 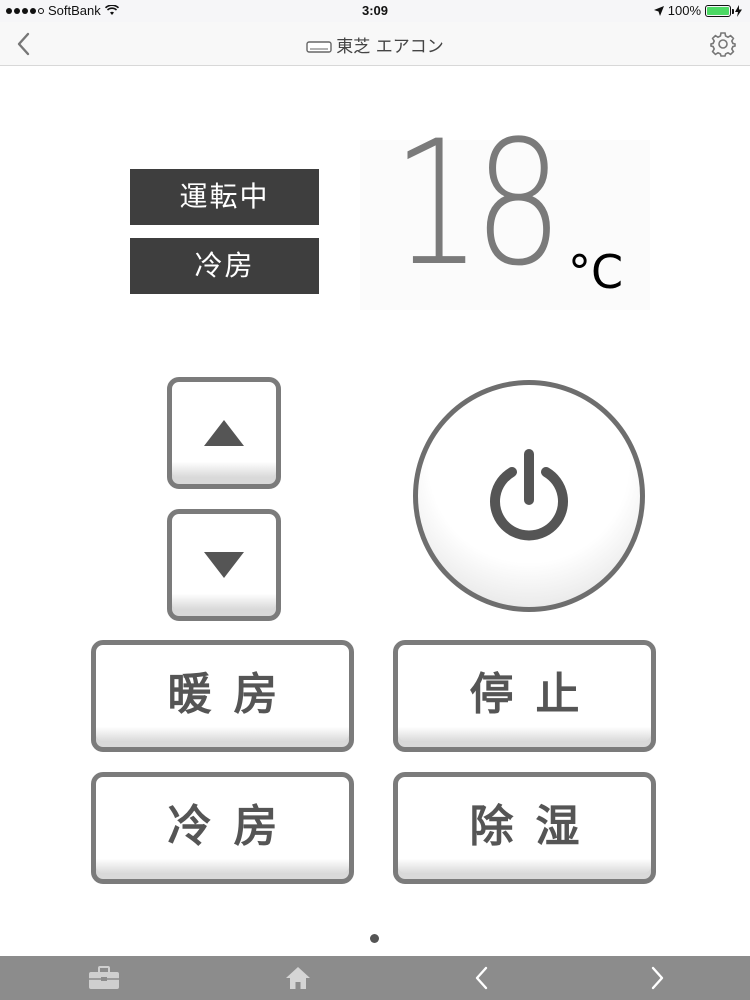 I want to click on status-time: 3:09, so click(x=375, y=10).